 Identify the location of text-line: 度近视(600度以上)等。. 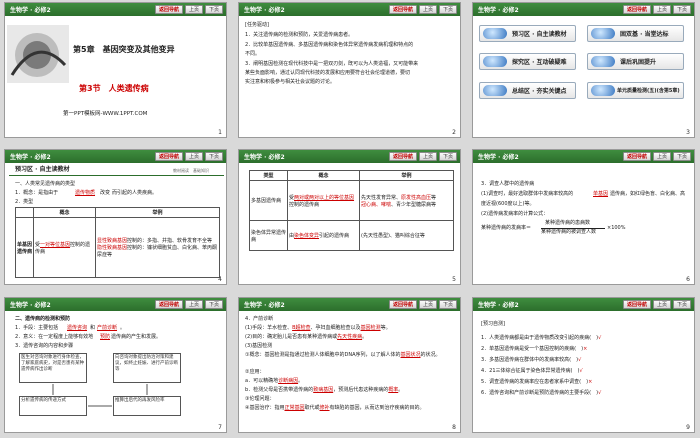
(508, 204).